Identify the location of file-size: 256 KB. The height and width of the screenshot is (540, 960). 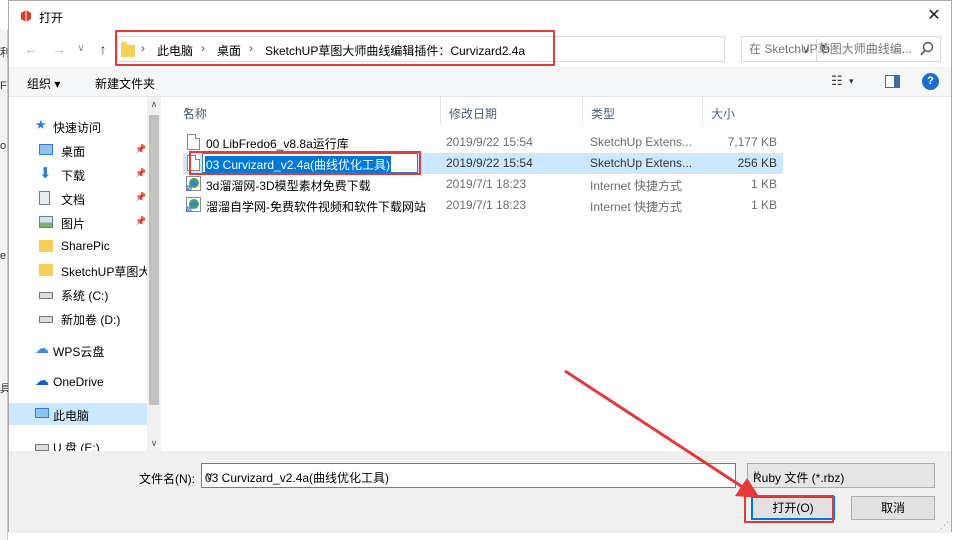
(757, 163).